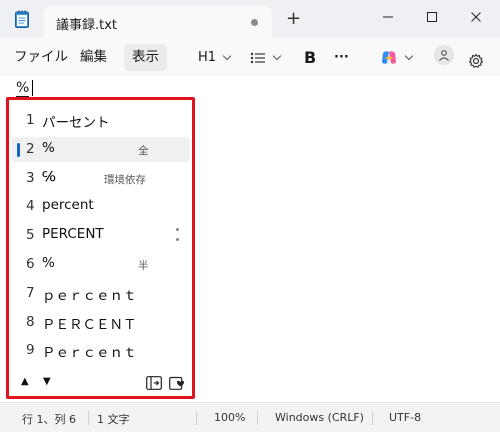 This screenshot has height=432, width=500. What do you see at coordinates (101, 149) in the screenshot?
I see `candidate-item: 2% 全` at bounding box center [101, 149].